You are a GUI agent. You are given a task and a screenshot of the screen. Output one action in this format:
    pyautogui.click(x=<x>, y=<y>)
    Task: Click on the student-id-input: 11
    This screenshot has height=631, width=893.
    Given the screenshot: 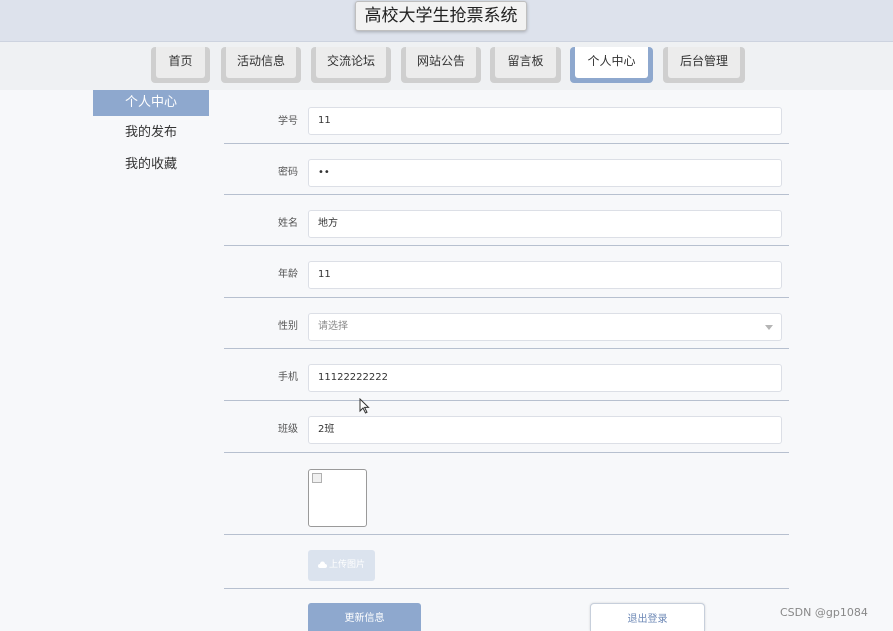 What is the action you would take?
    pyautogui.click(x=545, y=121)
    